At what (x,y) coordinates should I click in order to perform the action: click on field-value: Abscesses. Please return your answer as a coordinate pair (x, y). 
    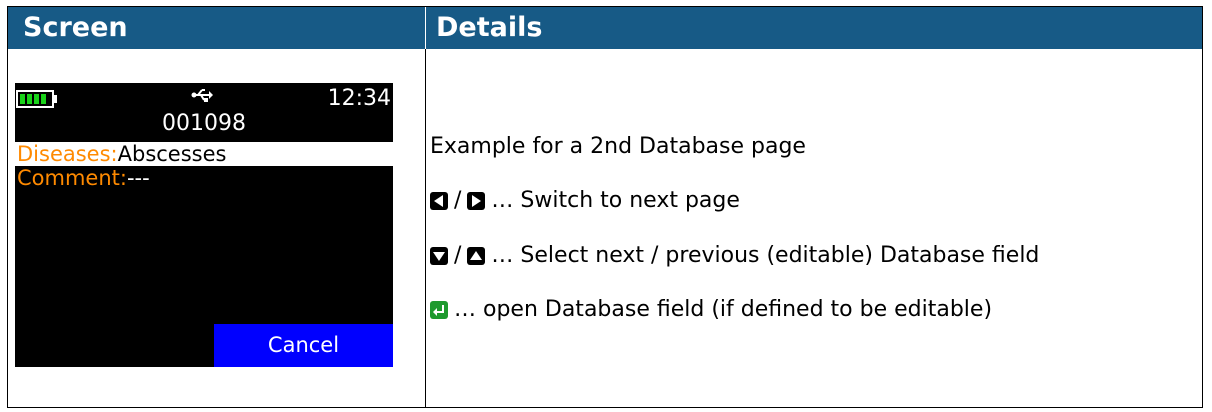
    Looking at the image, I should click on (172, 154).